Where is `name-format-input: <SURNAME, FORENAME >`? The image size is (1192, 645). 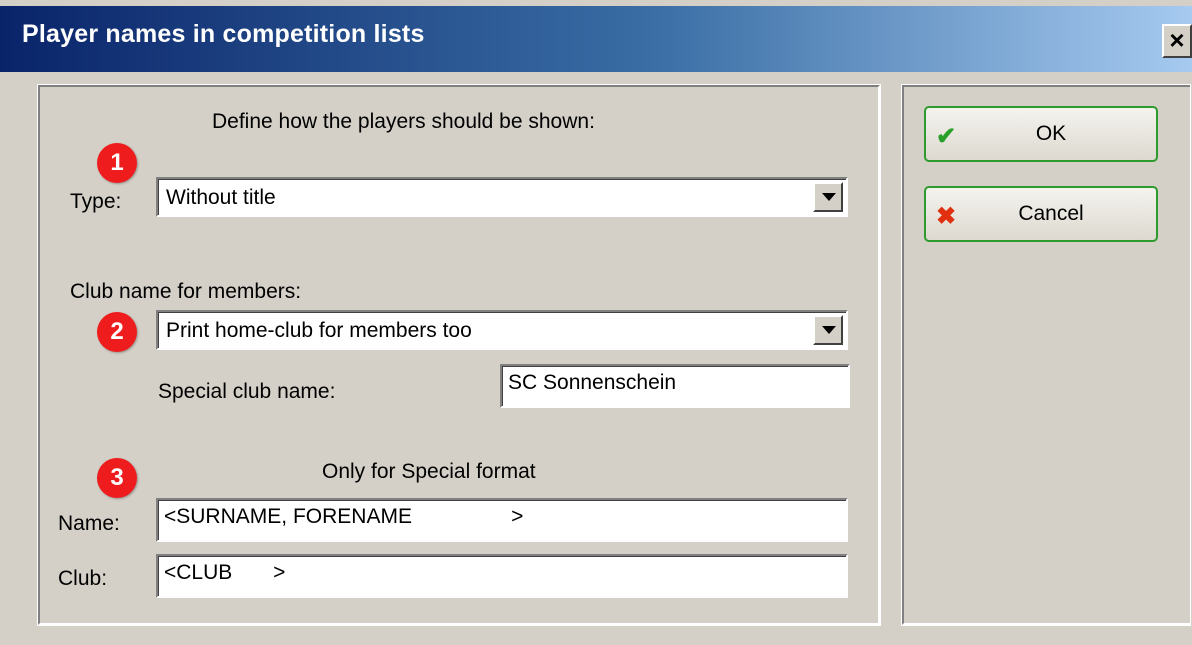 name-format-input: <SURNAME, FORENAME > is located at coordinates (502, 520).